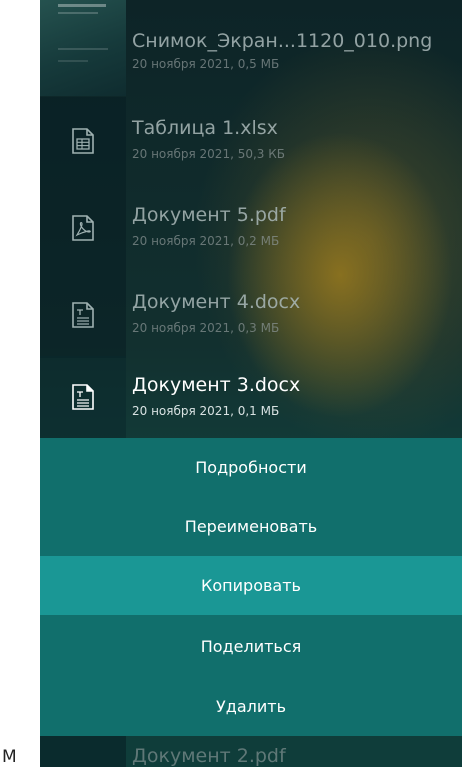  Describe the element at coordinates (209, 756) in the screenshot. I see `file-name: Документ 2.pdf` at that location.